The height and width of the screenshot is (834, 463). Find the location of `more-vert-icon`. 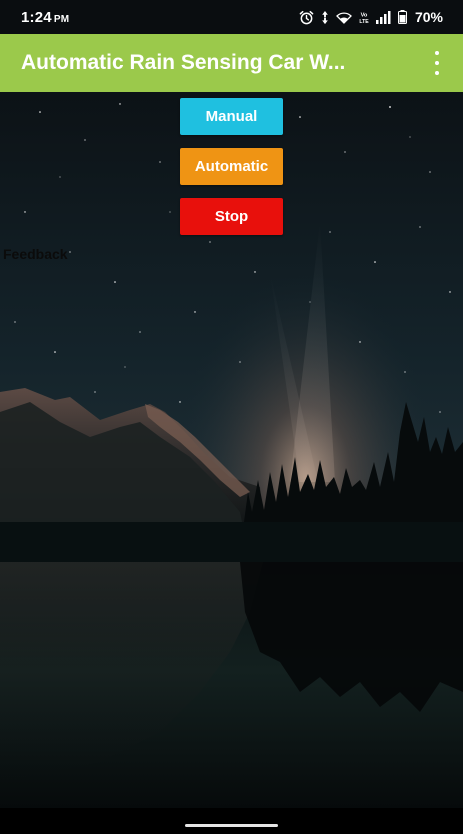

more-vert-icon is located at coordinates (437, 63).